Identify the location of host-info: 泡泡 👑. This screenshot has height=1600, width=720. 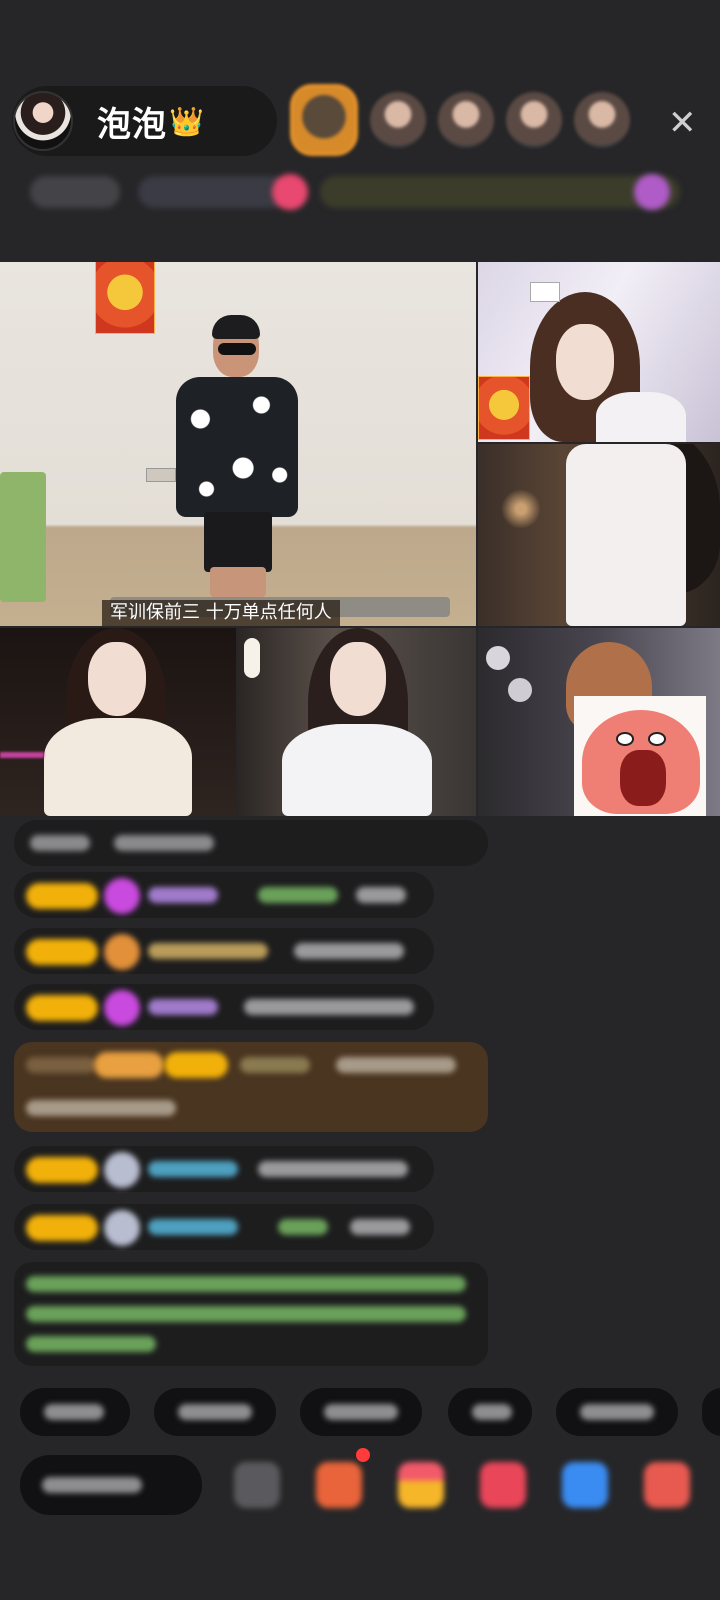
(144, 121).